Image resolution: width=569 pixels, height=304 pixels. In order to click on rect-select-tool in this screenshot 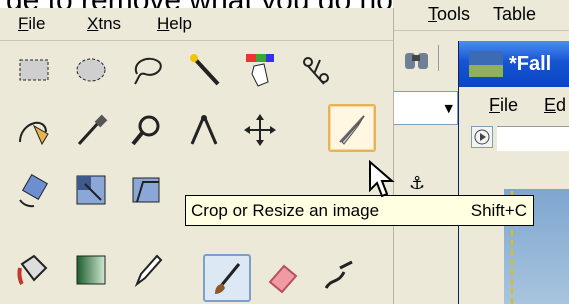, I will do `click(34, 70)`.